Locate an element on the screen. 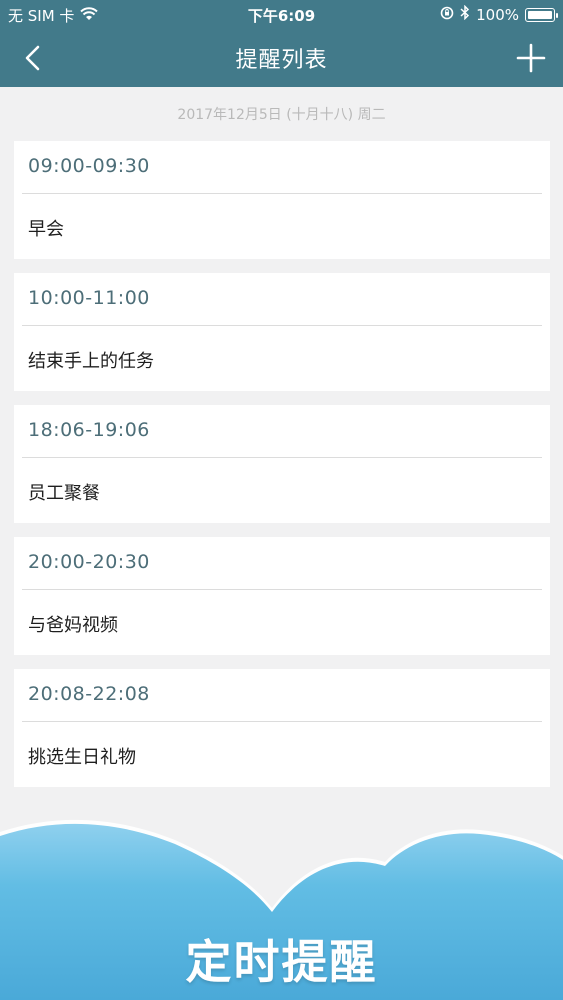  reminder-card: 09:00-09:30 早会 is located at coordinates (282, 200).